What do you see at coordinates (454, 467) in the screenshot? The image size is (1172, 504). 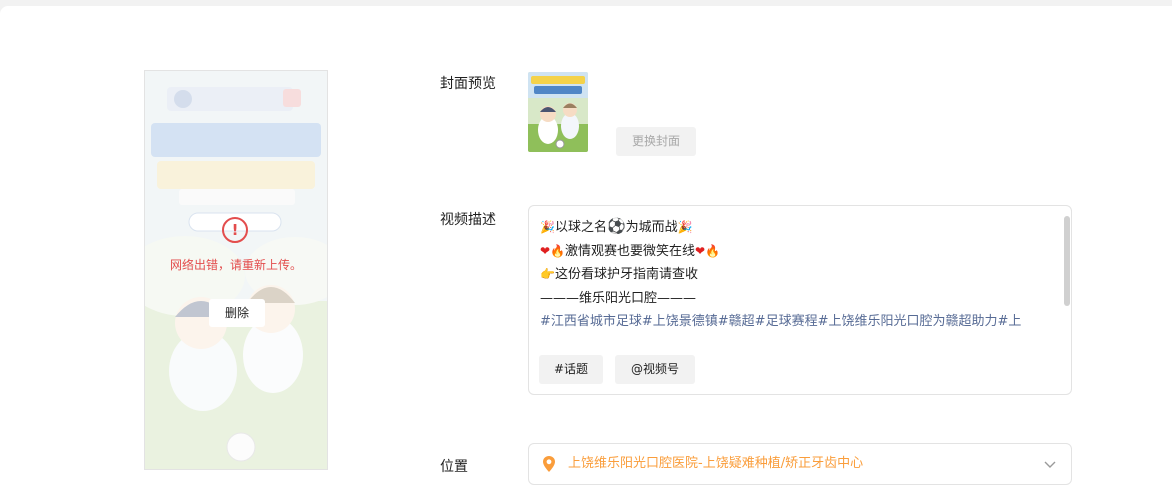 I see `location-label: 位置` at bounding box center [454, 467].